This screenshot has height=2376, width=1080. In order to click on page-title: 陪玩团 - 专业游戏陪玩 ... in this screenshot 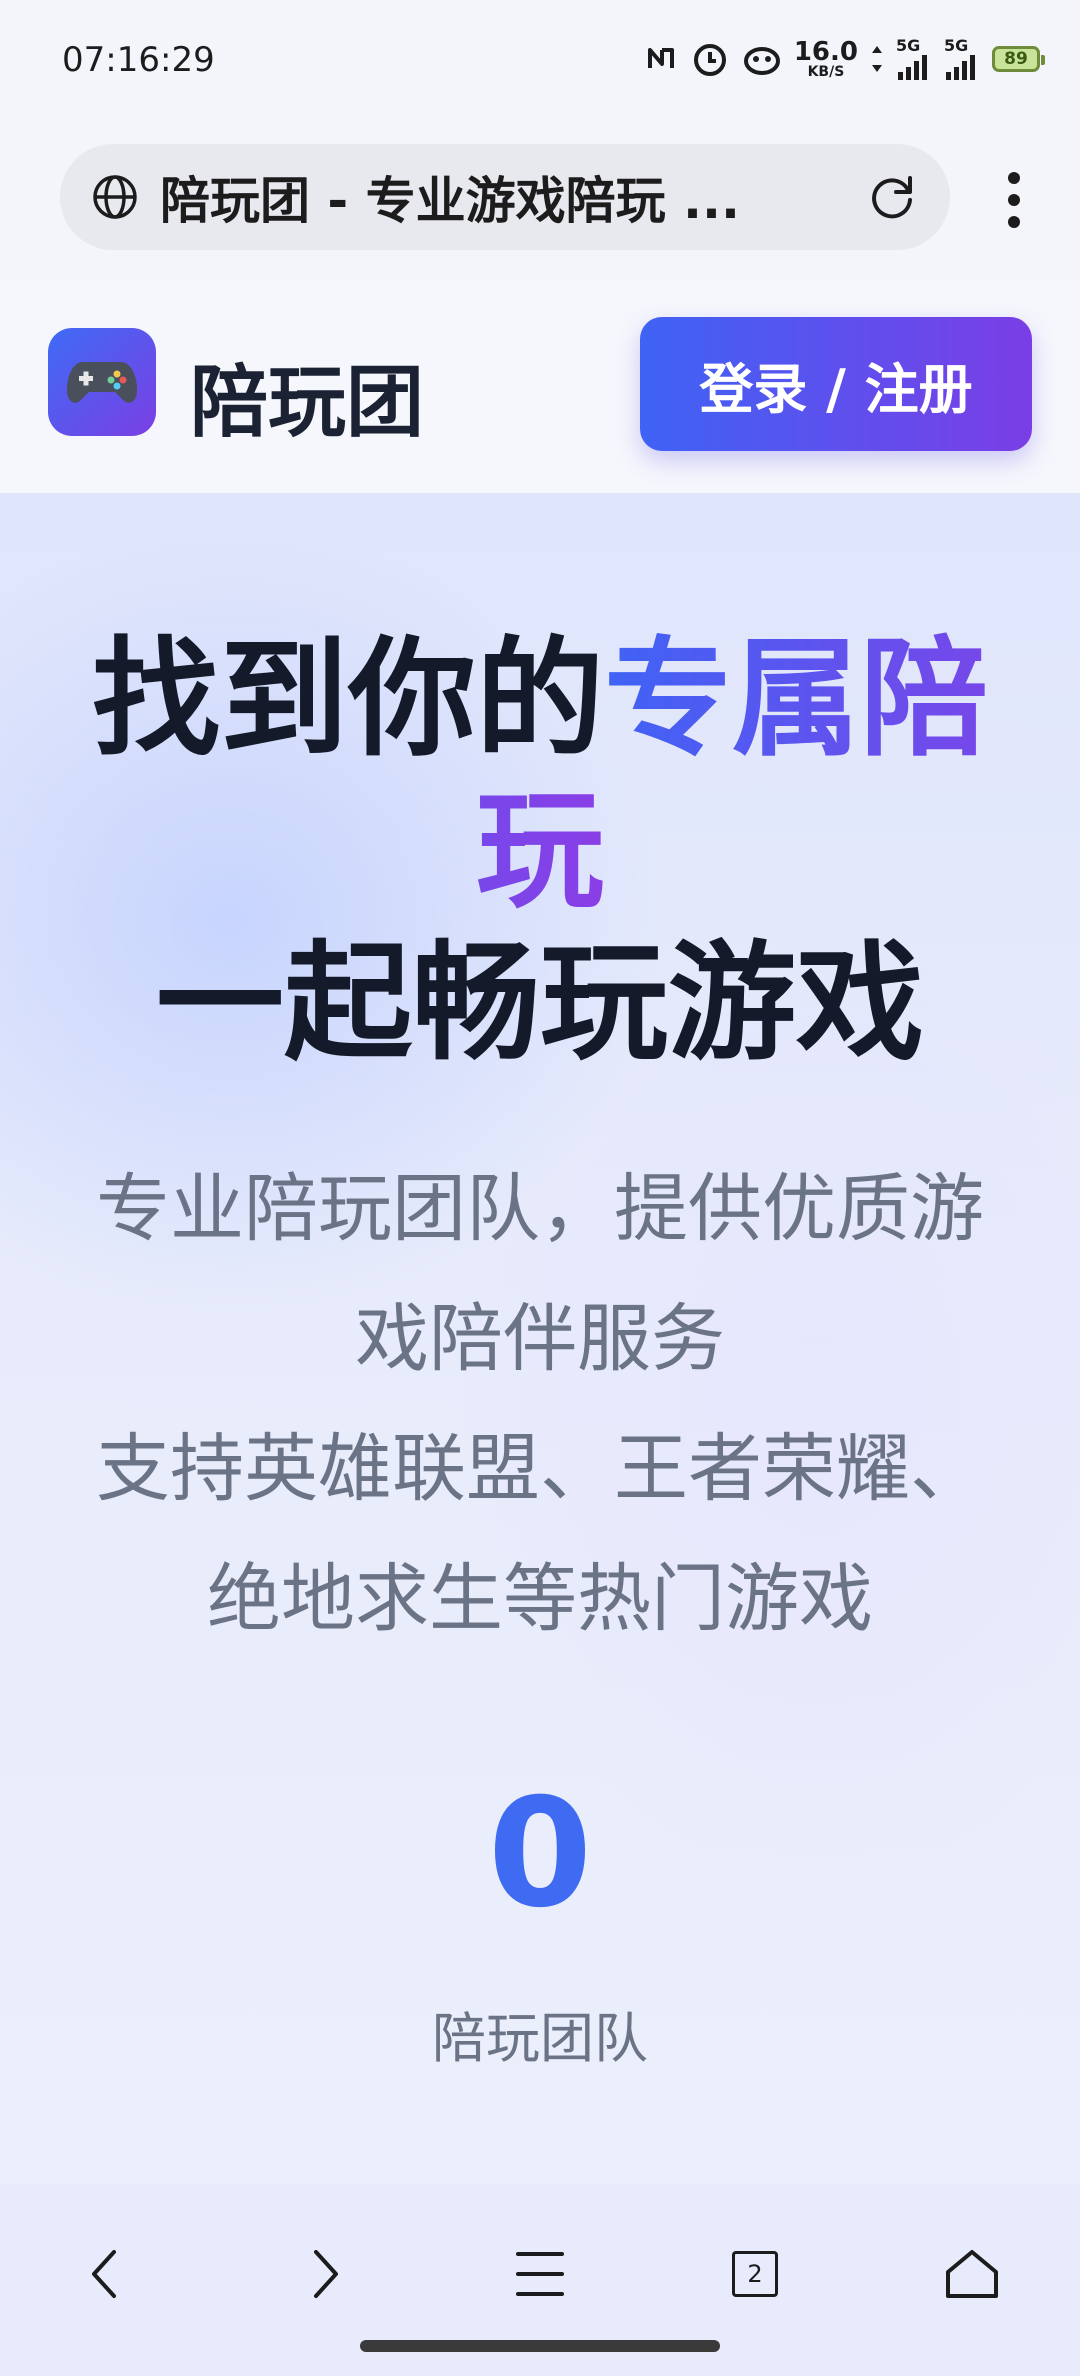, I will do `click(450, 201)`.